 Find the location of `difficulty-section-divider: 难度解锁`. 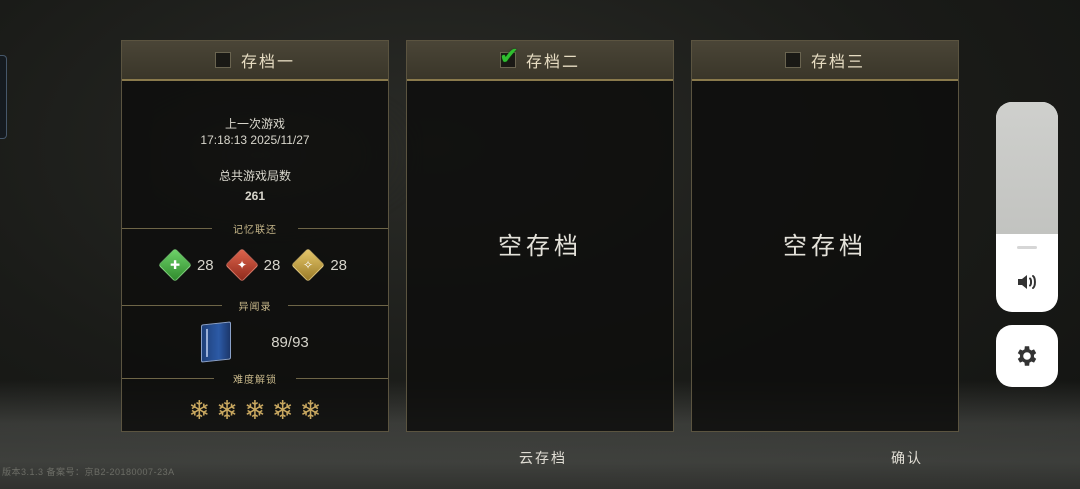

difficulty-section-divider: 难度解锁 is located at coordinates (255, 378).